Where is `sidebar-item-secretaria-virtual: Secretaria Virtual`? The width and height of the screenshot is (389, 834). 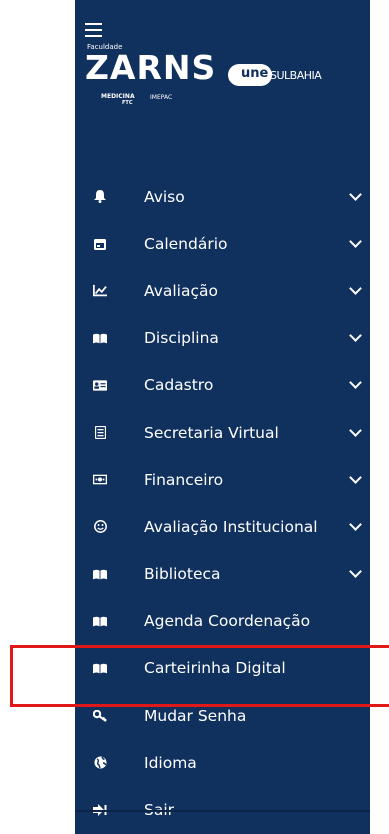 sidebar-item-secretaria-virtual: Secretaria Virtual is located at coordinates (222, 432).